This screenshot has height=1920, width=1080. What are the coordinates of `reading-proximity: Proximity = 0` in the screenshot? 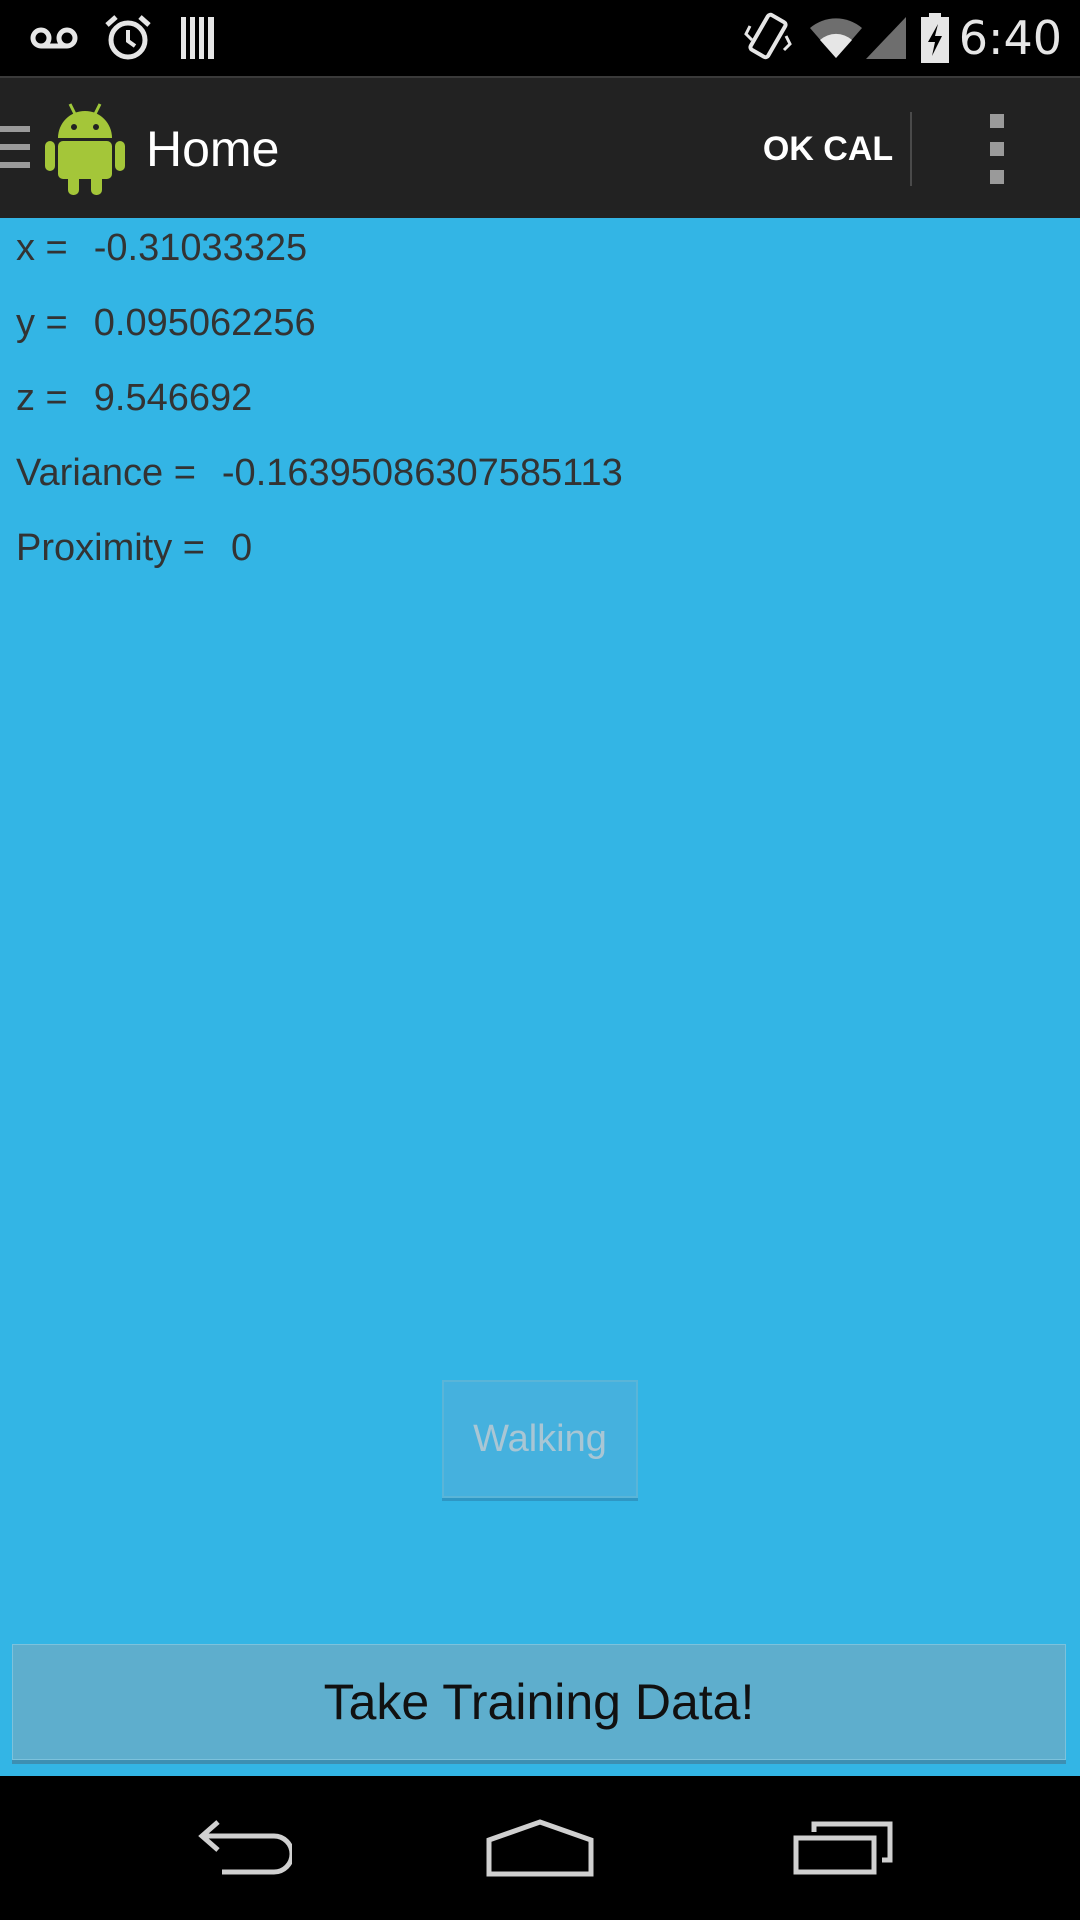 It's located at (134, 548).